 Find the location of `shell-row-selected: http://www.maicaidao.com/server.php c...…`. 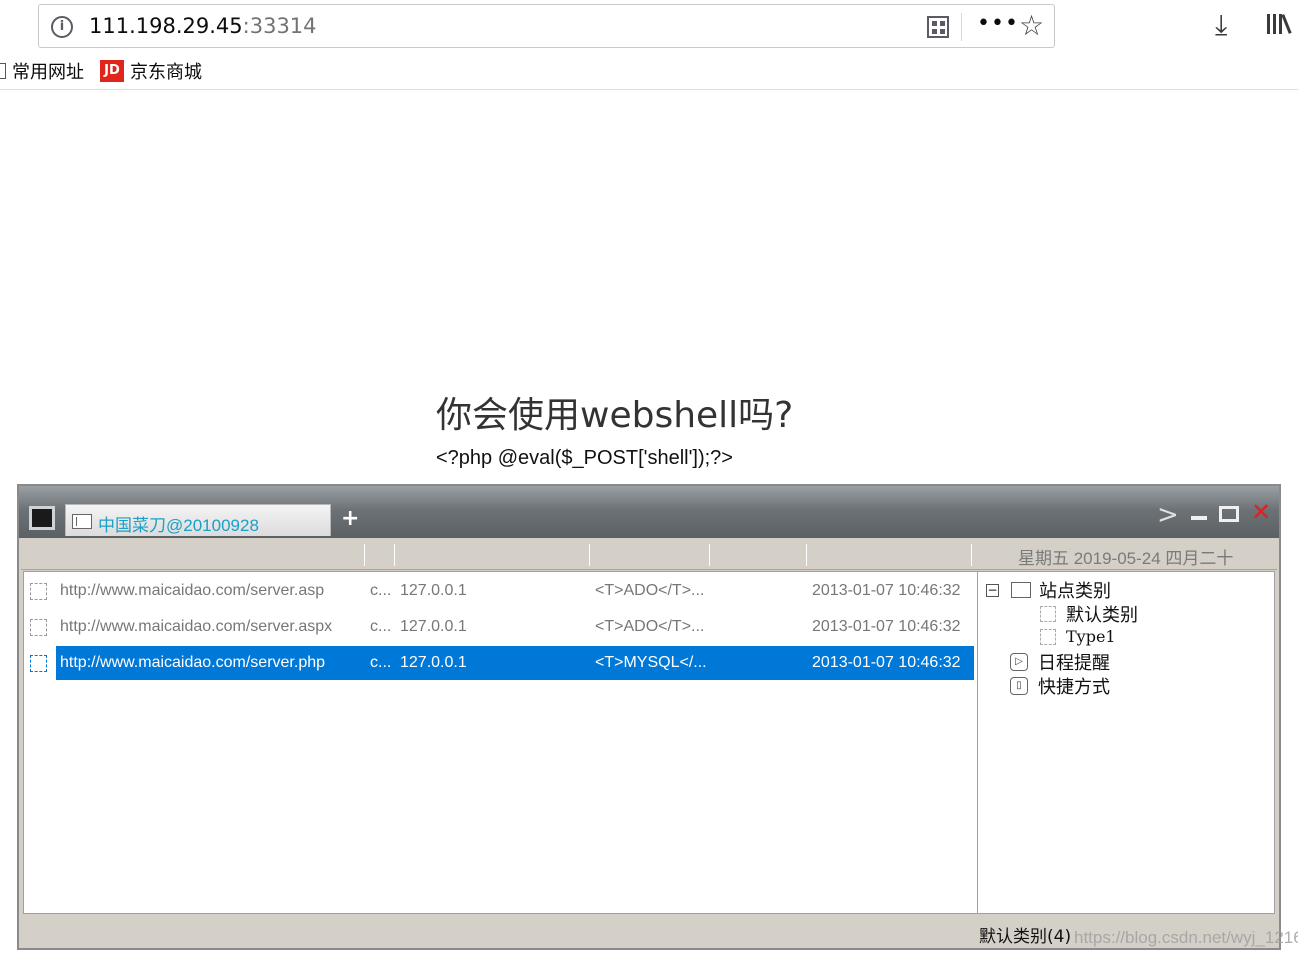

shell-row-selected: http://www.maicaidao.com/server.php c...… is located at coordinates (501, 663).